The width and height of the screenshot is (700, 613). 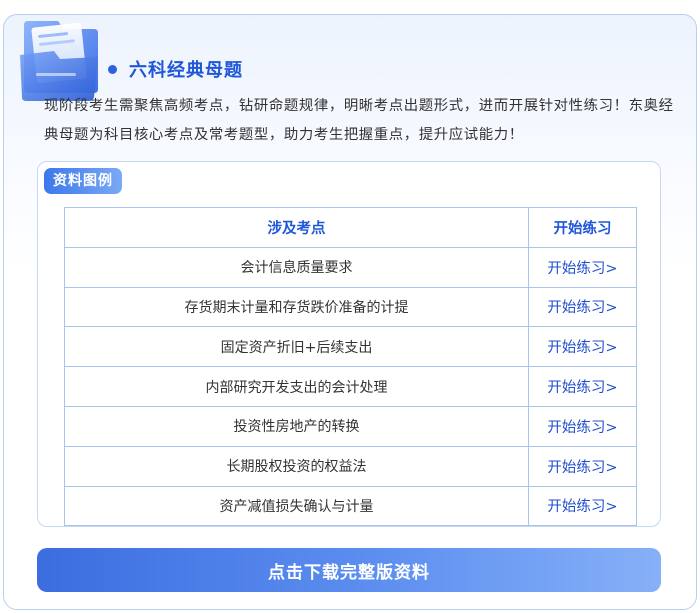 What do you see at coordinates (112, 69) in the screenshot?
I see `bullet-dot-icon` at bounding box center [112, 69].